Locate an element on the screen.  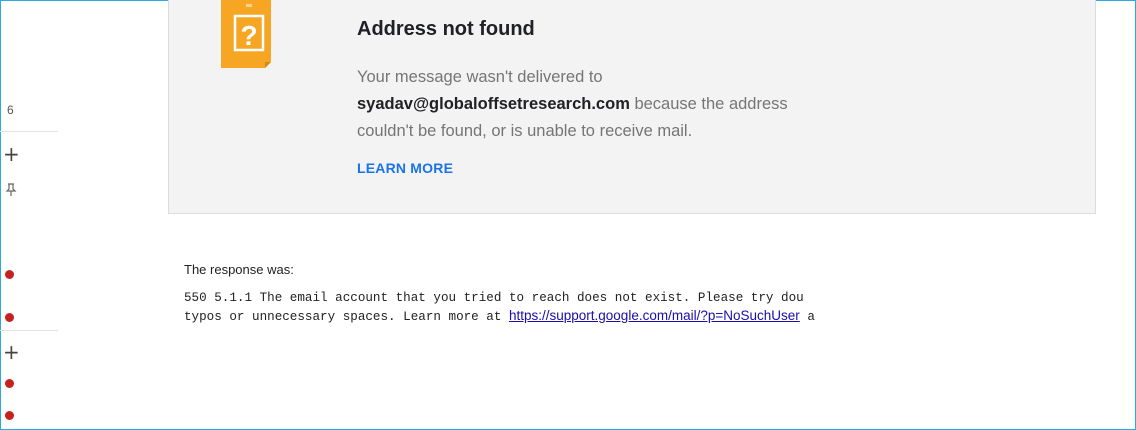
body-line-1: Your message wasn't delivered to is located at coordinates (480, 77).